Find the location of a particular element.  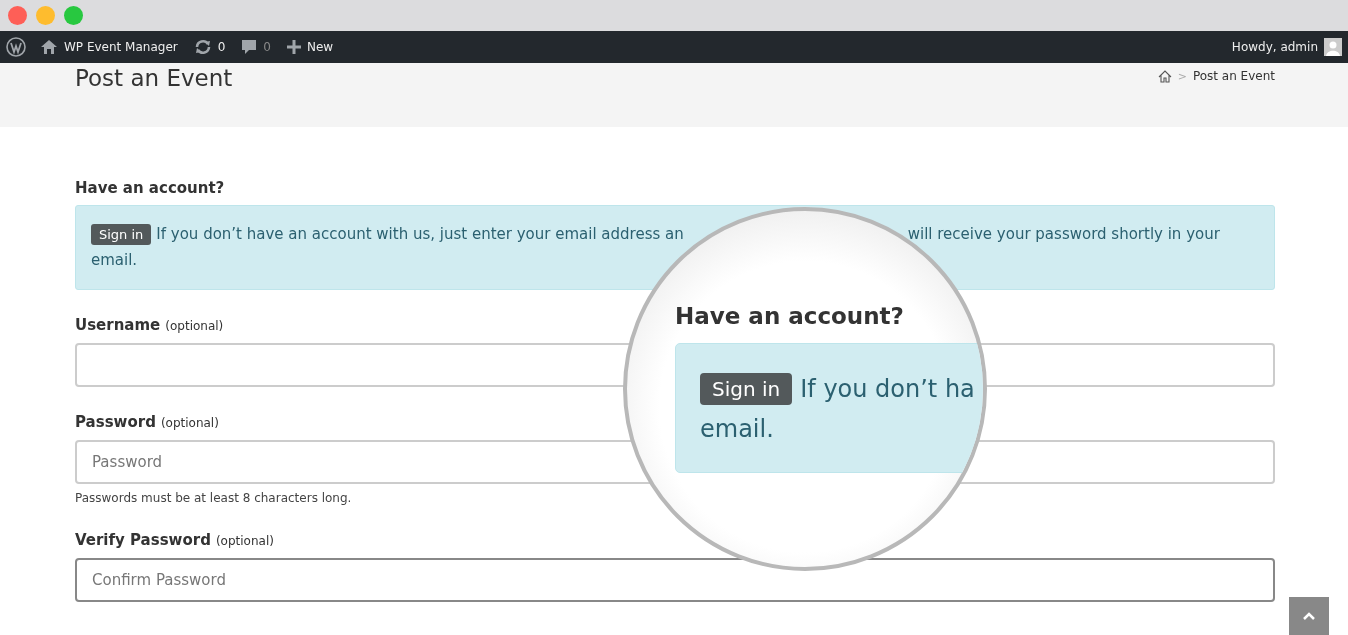

updates-link: 0 is located at coordinates (209, 47).